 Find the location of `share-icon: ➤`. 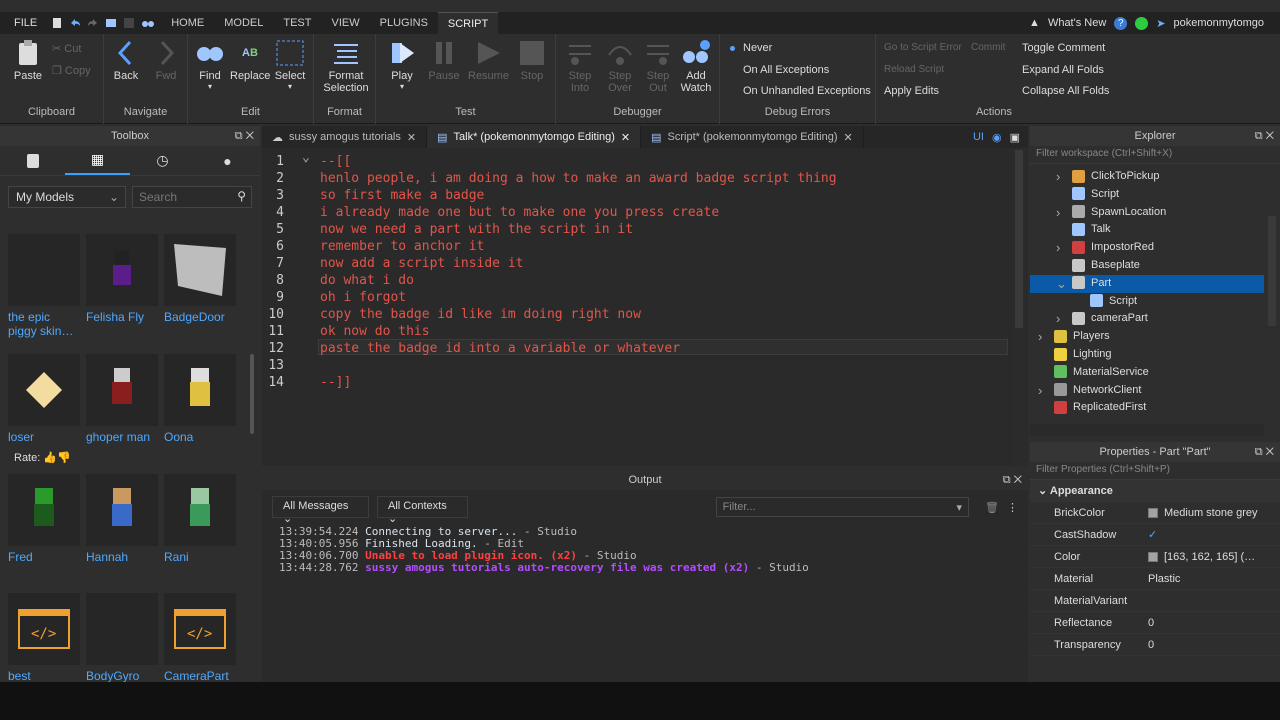

share-icon: ➤ is located at coordinates (1160, 23).